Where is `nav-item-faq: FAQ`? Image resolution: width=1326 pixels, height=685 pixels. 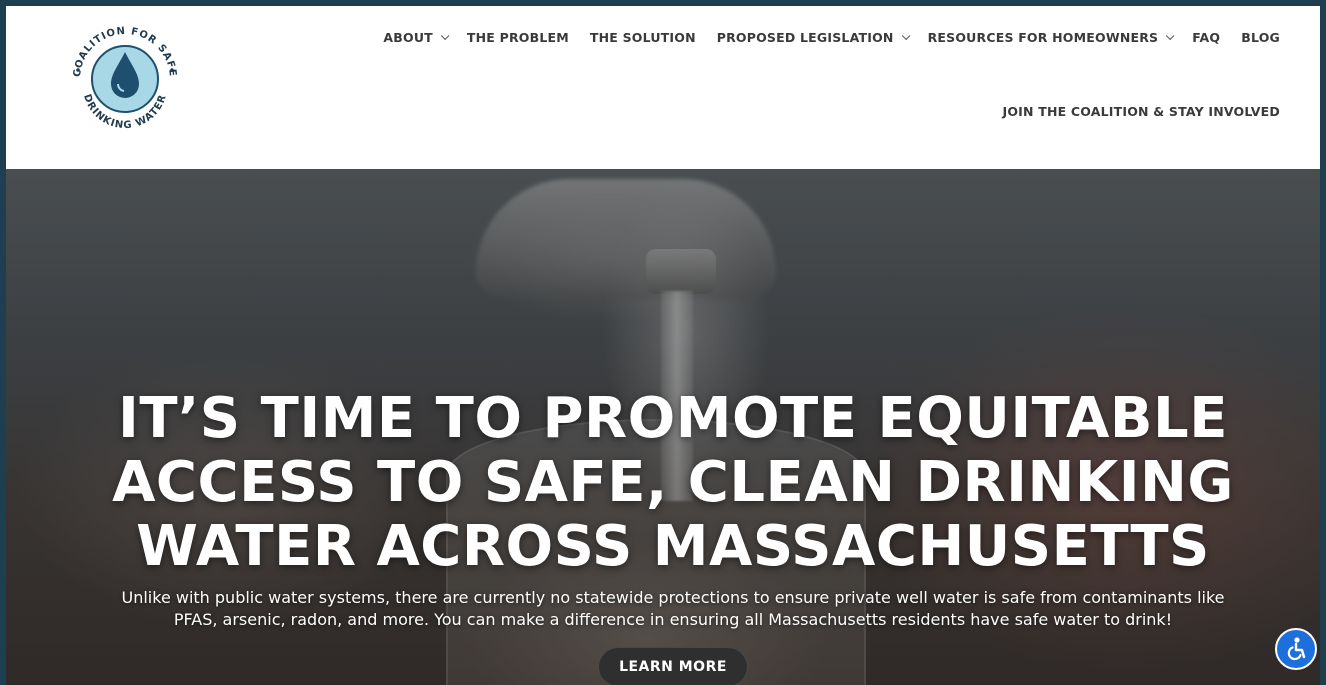 nav-item-faq: FAQ is located at coordinates (1206, 37).